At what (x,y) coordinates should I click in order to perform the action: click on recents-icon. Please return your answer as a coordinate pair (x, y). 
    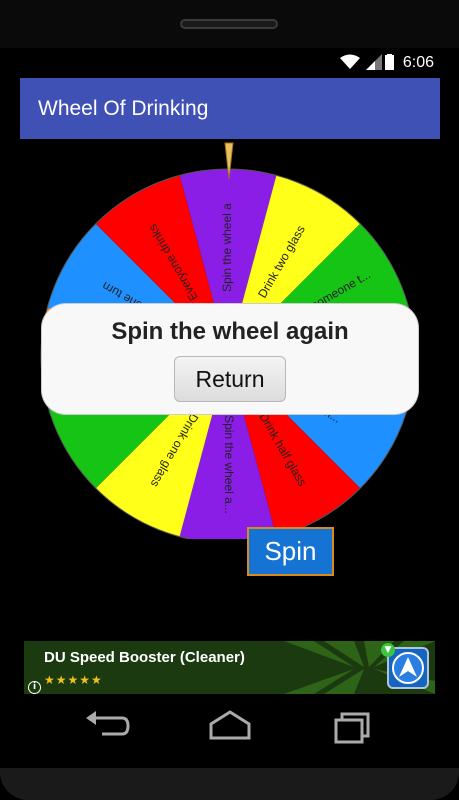
    Looking at the image, I should click on (353, 726).